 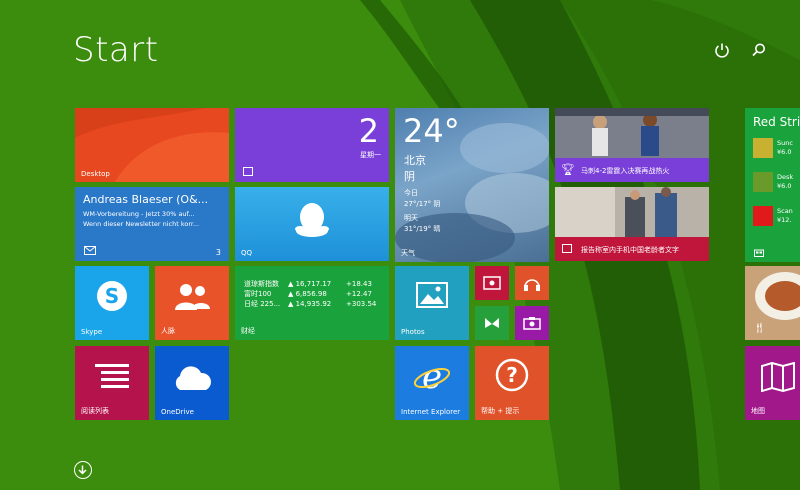 I want to click on news-headline: 报告称室内手机中国老龄者文字, so click(x=630, y=250).